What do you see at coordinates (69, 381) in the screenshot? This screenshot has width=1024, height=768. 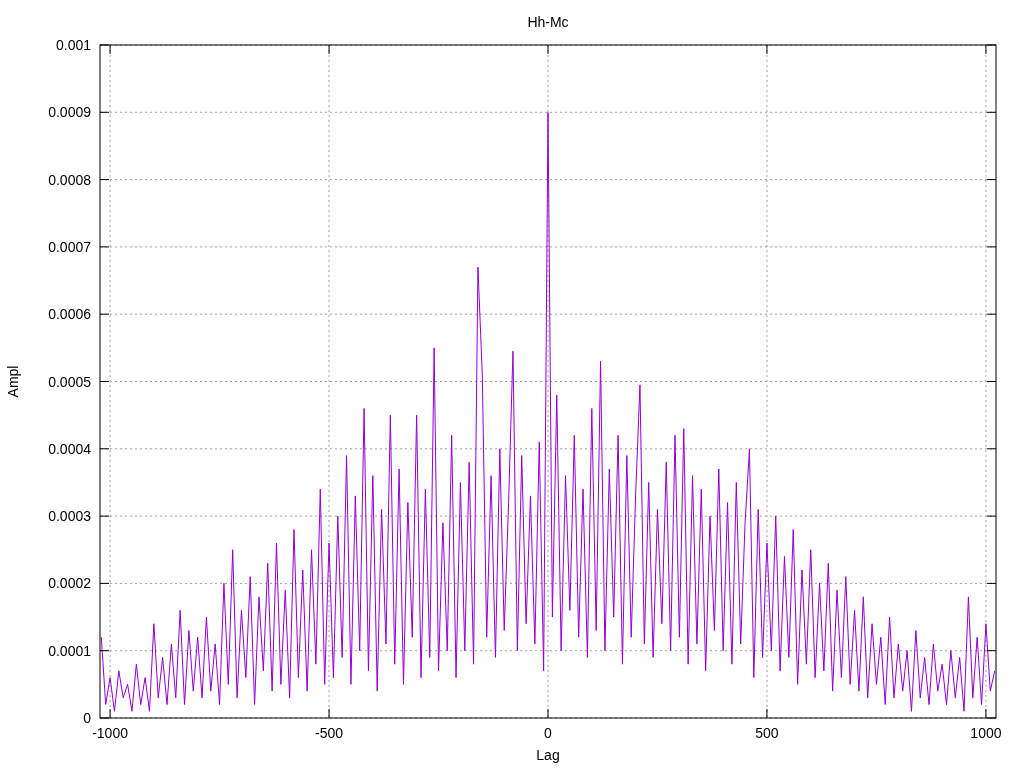 I see `tick-label: 0.0005` at bounding box center [69, 381].